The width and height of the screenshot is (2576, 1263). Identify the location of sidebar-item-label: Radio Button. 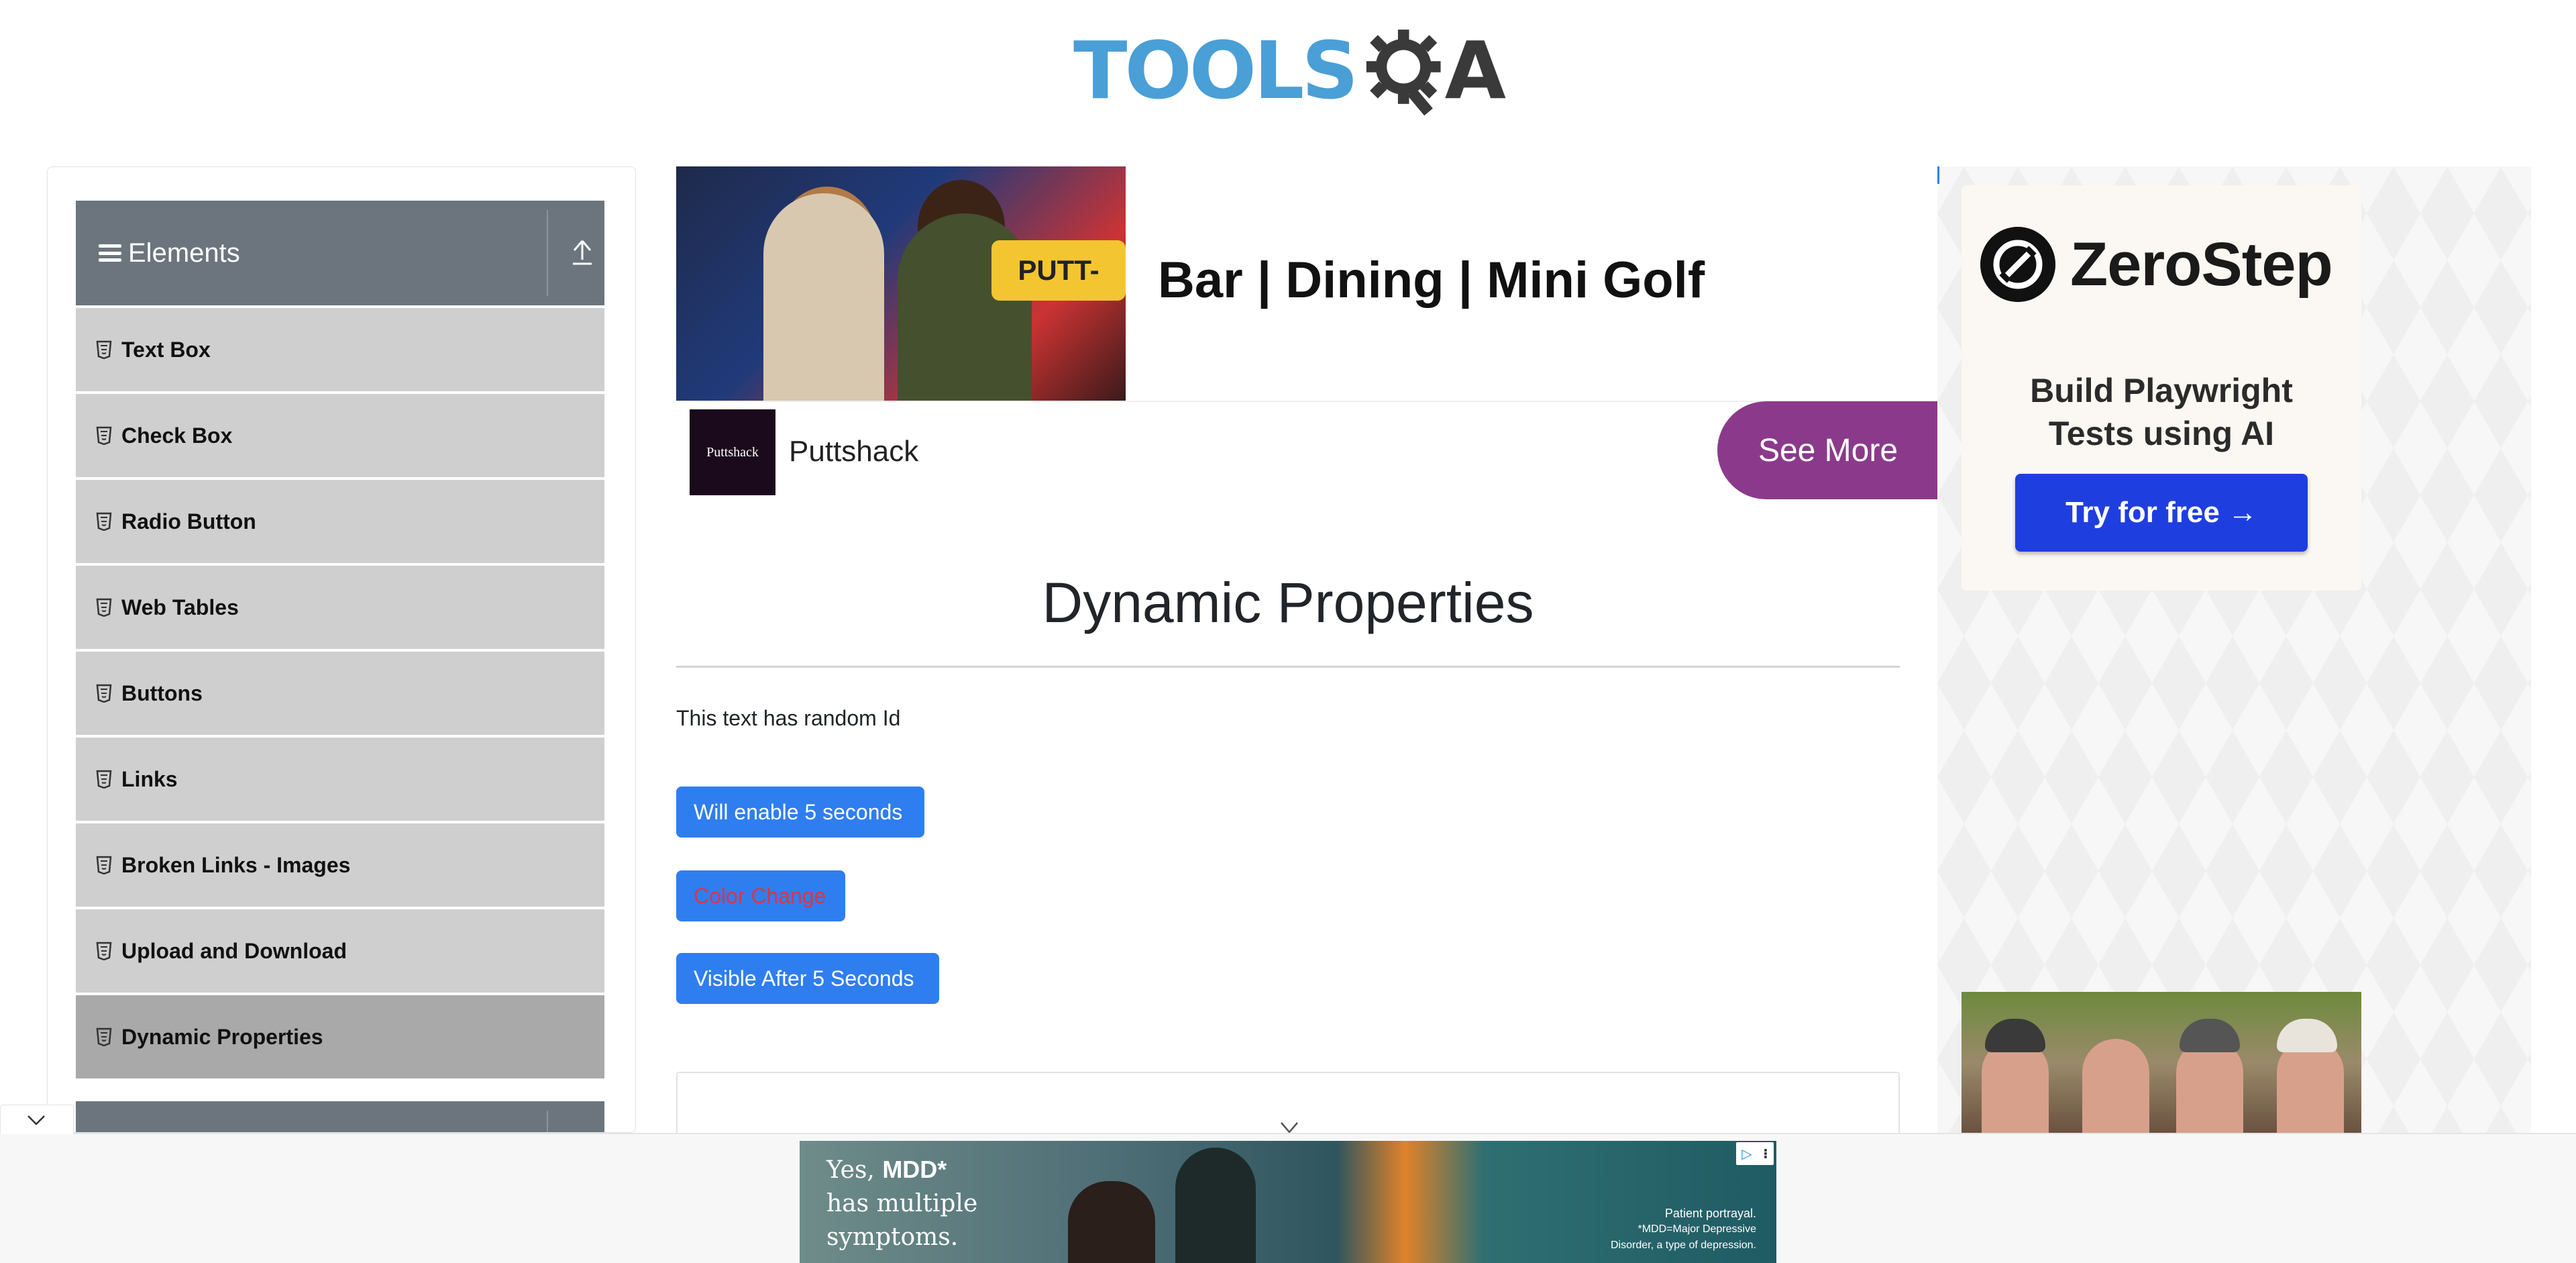
(188, 521).